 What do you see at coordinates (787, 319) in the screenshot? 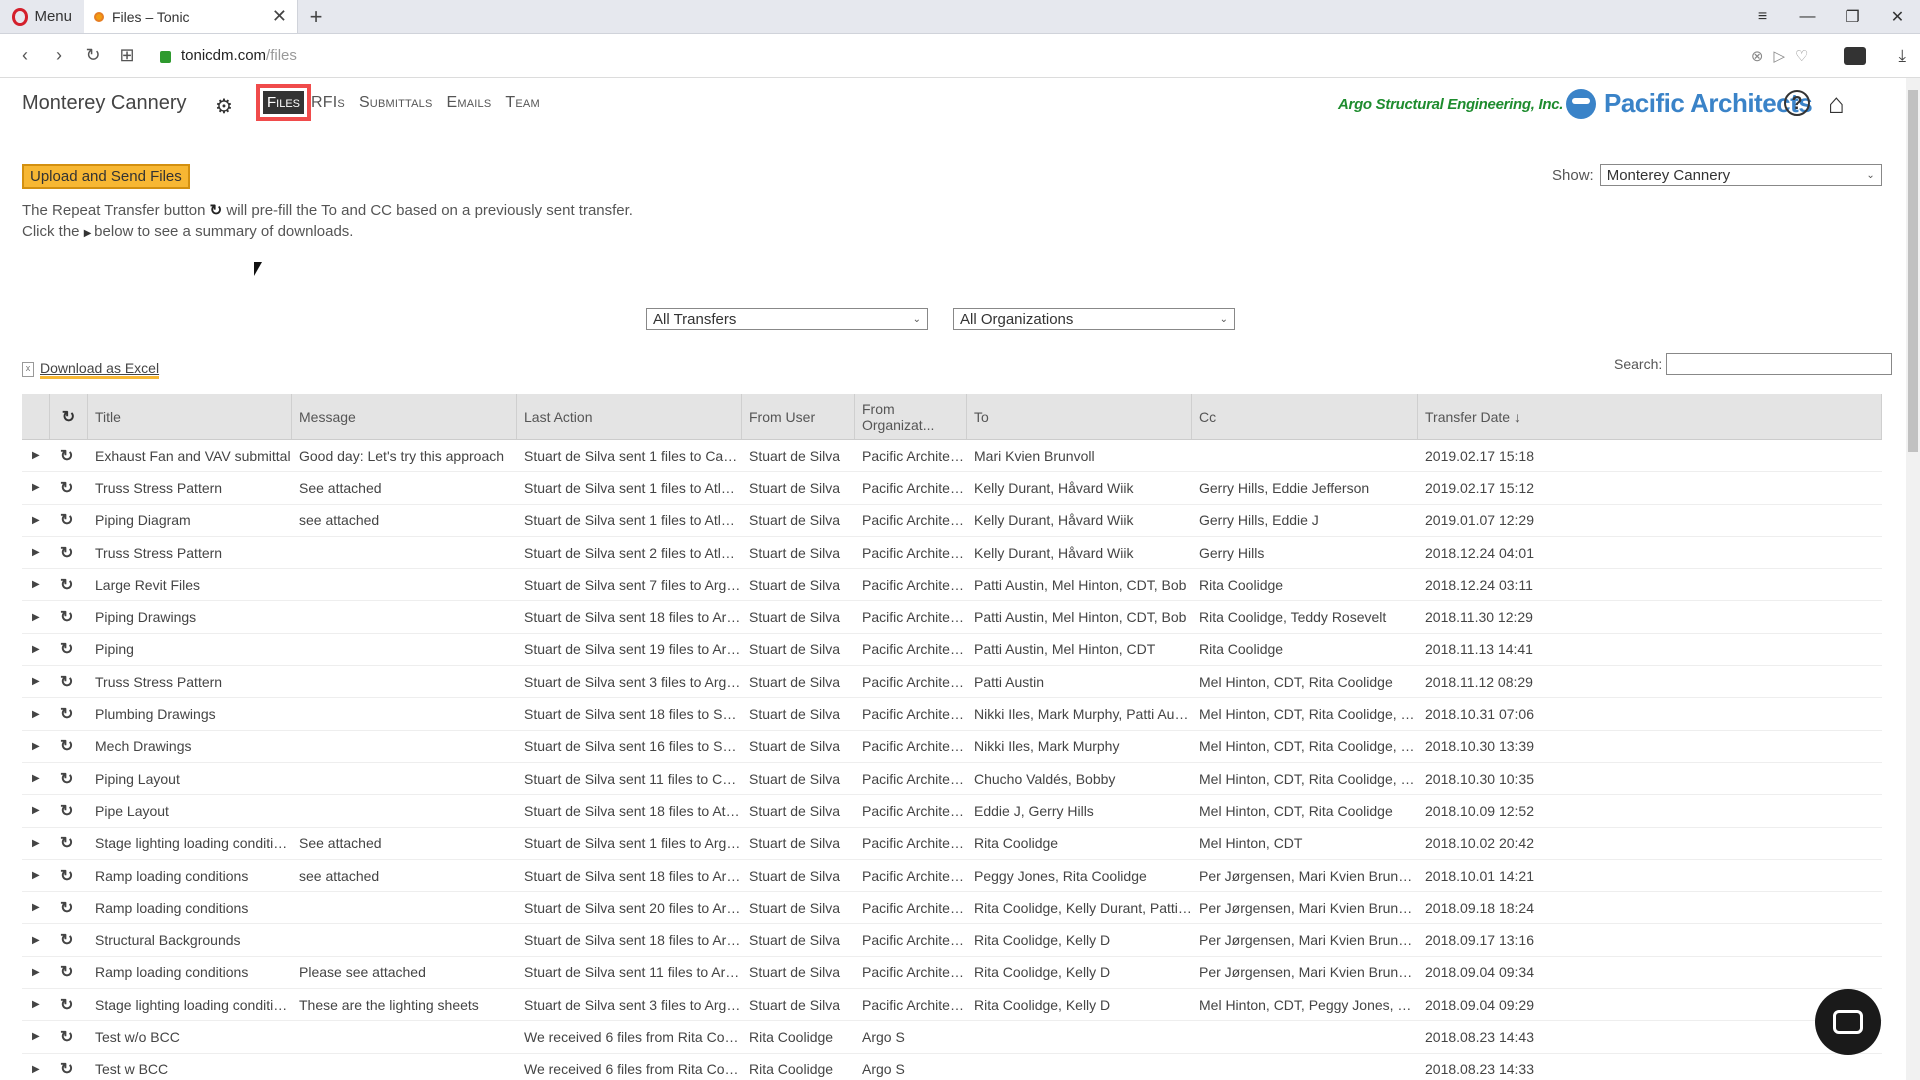
I see `transfers-filter-select: All Transfers ⌄` at bounding box center [787, 319].